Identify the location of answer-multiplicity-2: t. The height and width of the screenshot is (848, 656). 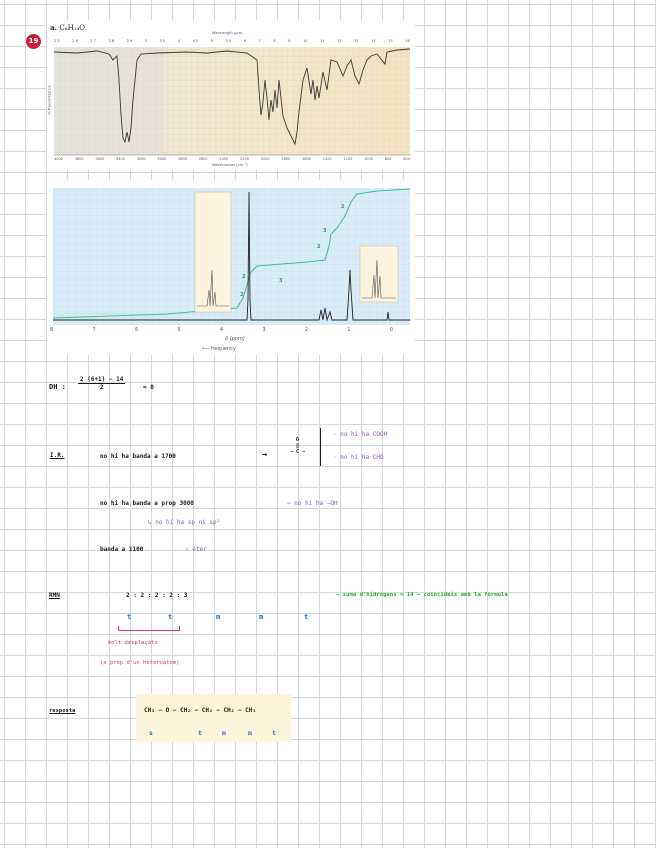
(200, 733).